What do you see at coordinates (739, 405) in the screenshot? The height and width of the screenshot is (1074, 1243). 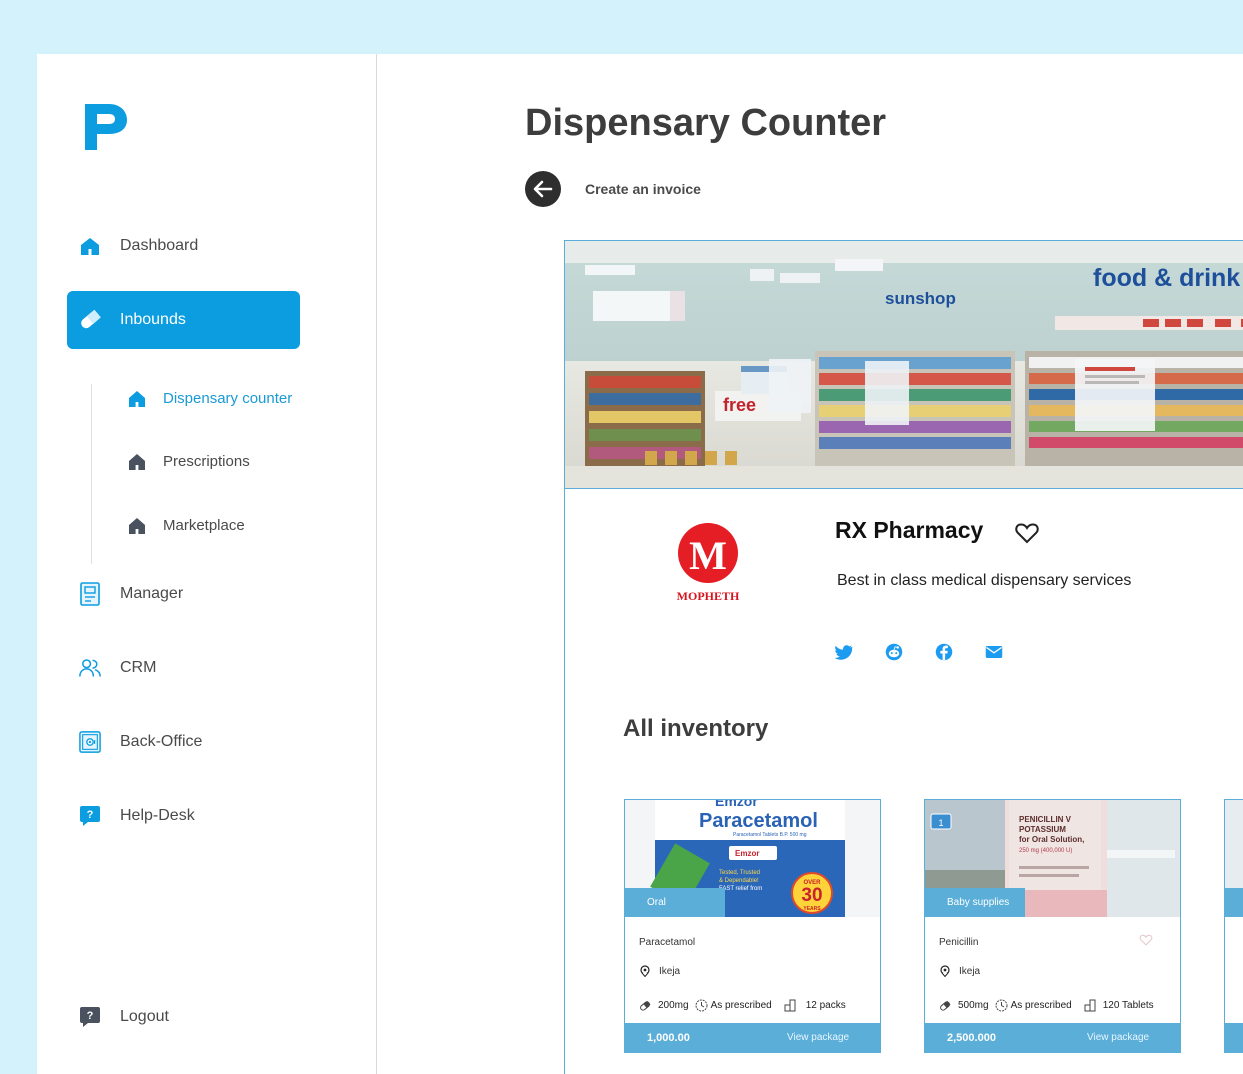 I see `banner-sign-free: free` at bounding box center [739, 405].